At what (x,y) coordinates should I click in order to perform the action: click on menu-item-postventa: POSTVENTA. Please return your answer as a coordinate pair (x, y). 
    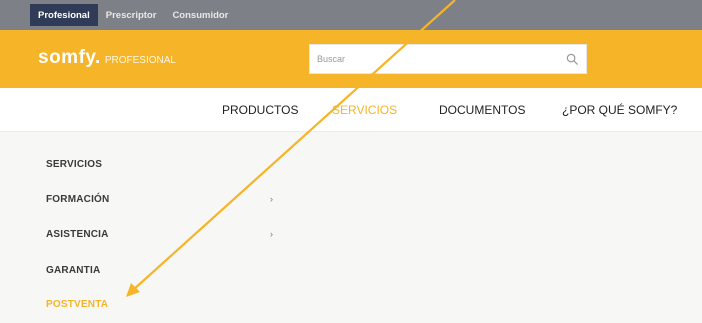
    Looking at the image, I should click on (77, 304).